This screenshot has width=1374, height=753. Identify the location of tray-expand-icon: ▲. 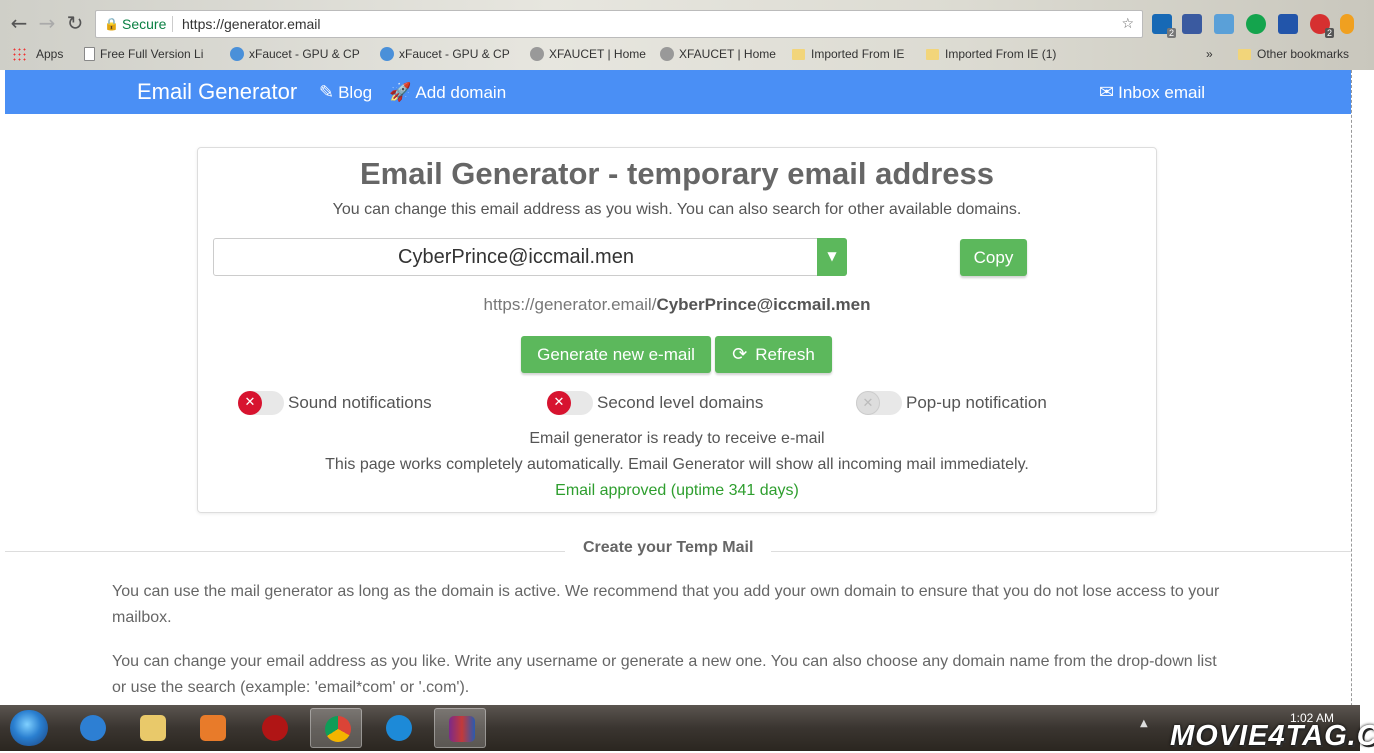
(1144, 723).